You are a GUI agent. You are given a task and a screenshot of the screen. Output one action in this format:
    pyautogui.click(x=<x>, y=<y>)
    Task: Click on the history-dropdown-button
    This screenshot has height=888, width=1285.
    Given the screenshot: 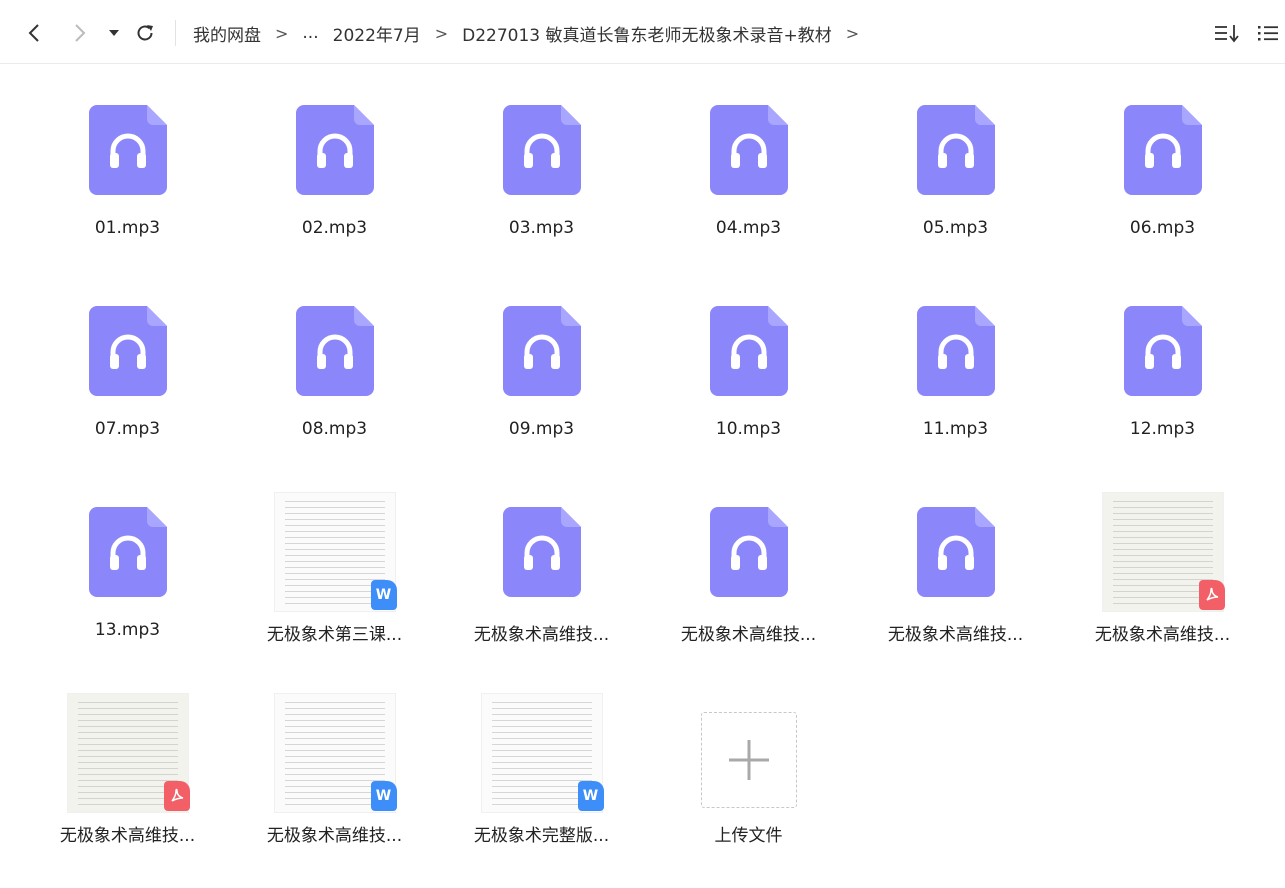 What is the action you would take?
    pyautogui.click(x=114, y=33)
    